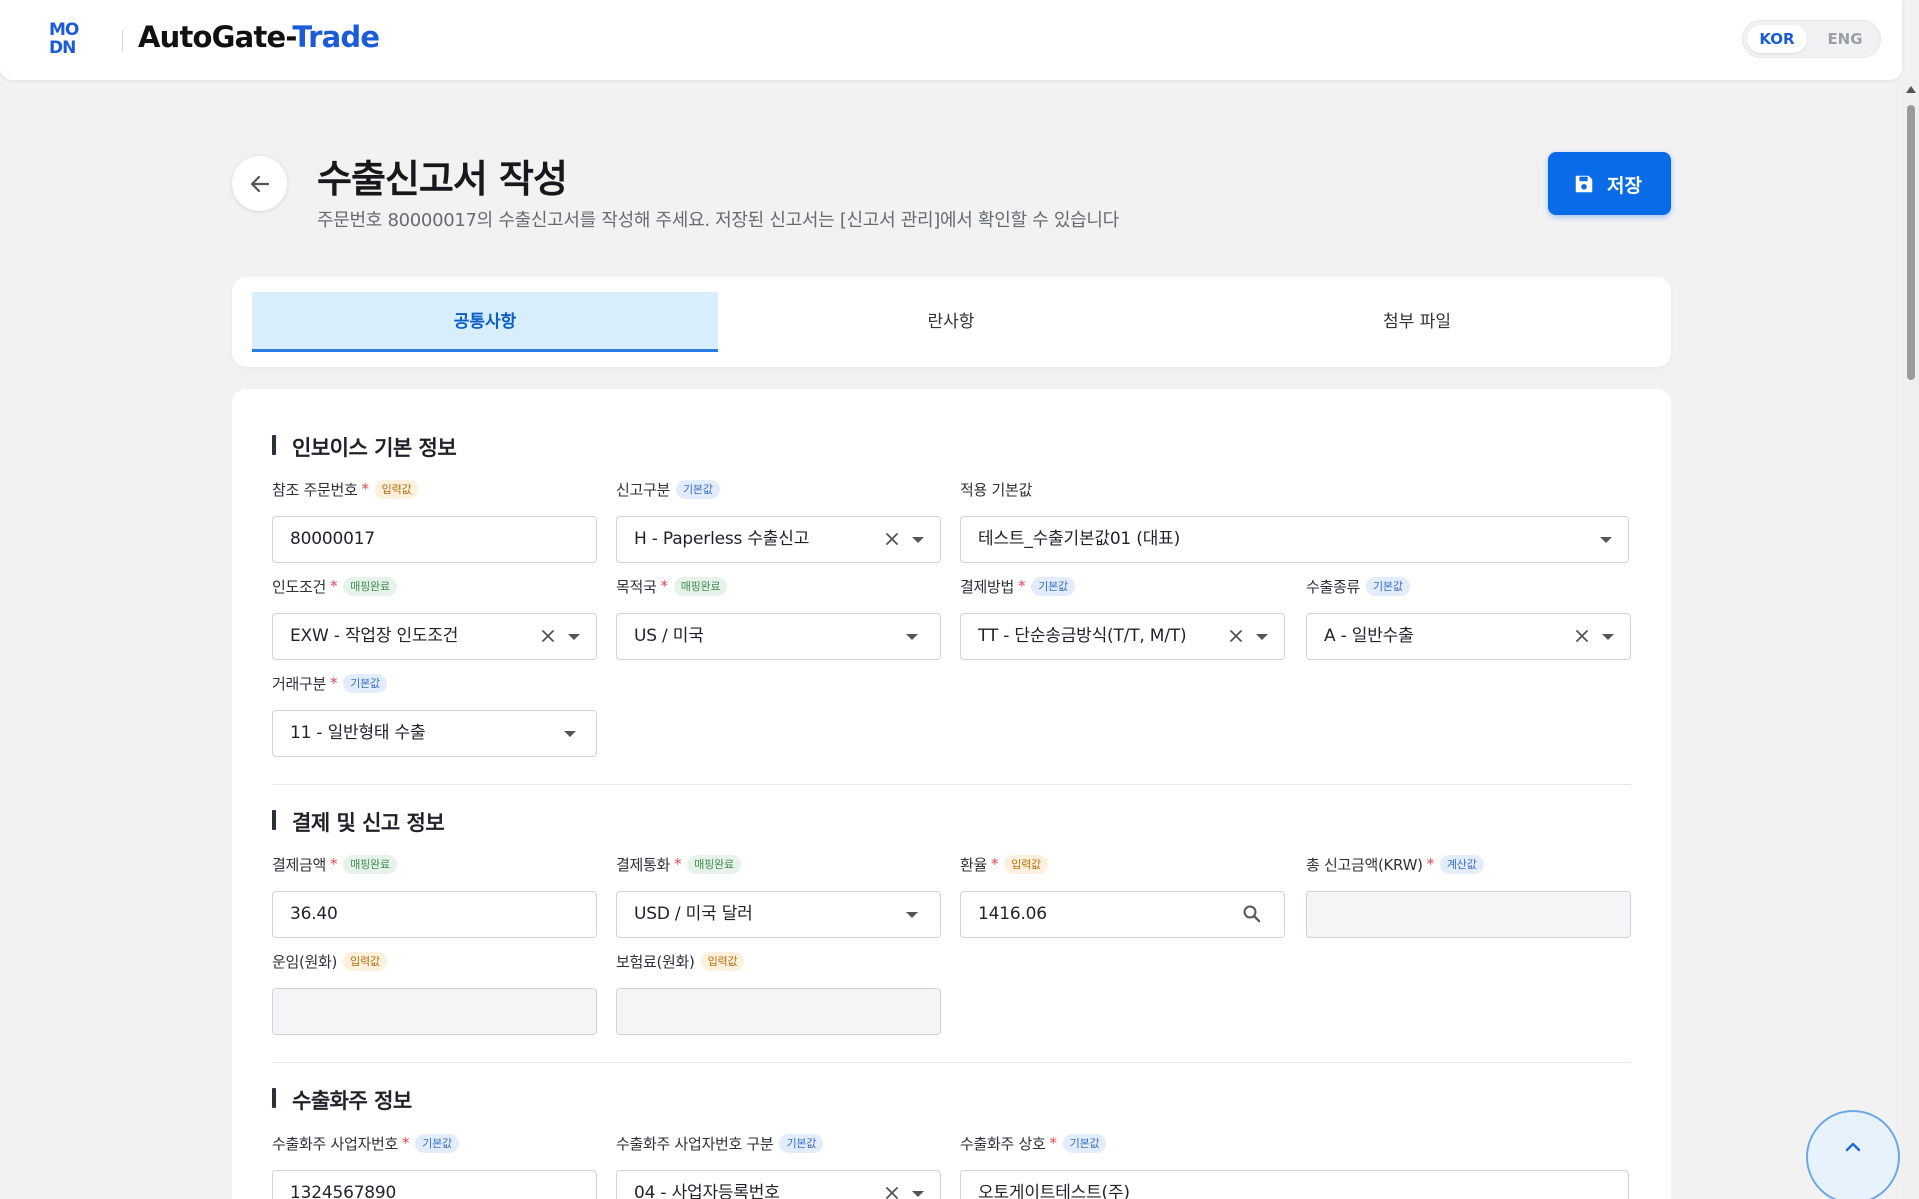 This screenshot has height=1199, width=1919. What do you see at coordinates (951, 40) in the screenshot?
I see `top-navigation-bar: MO DN AutoGate-Trade KOR ENG` at bounding box center [951, 40].